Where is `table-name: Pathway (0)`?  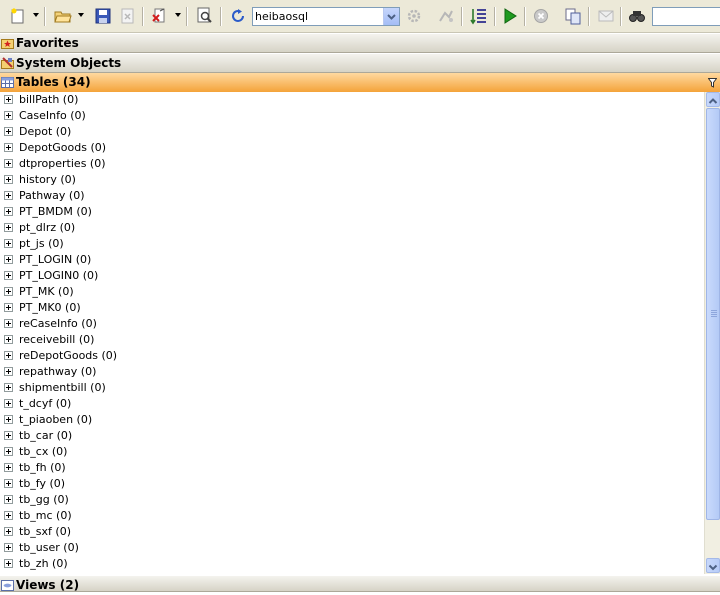 table-name: Pathway (0) is located at coordinates (52, 195).